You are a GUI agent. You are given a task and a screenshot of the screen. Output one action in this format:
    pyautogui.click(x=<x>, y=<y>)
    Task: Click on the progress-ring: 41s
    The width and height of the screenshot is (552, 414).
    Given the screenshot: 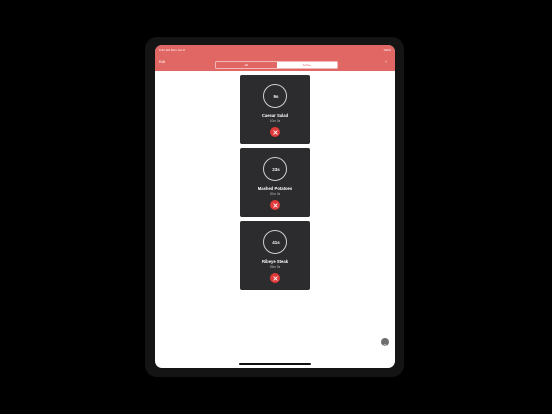 What is the action you would take?
    pyautogui.click(x=275, y=242)
    